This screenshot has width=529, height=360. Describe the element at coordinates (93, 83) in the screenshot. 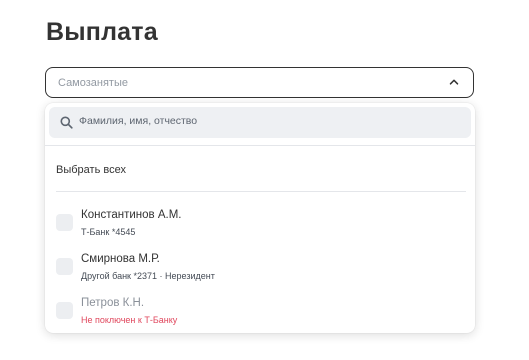

I see `select-value: Самозанятые` at that location.